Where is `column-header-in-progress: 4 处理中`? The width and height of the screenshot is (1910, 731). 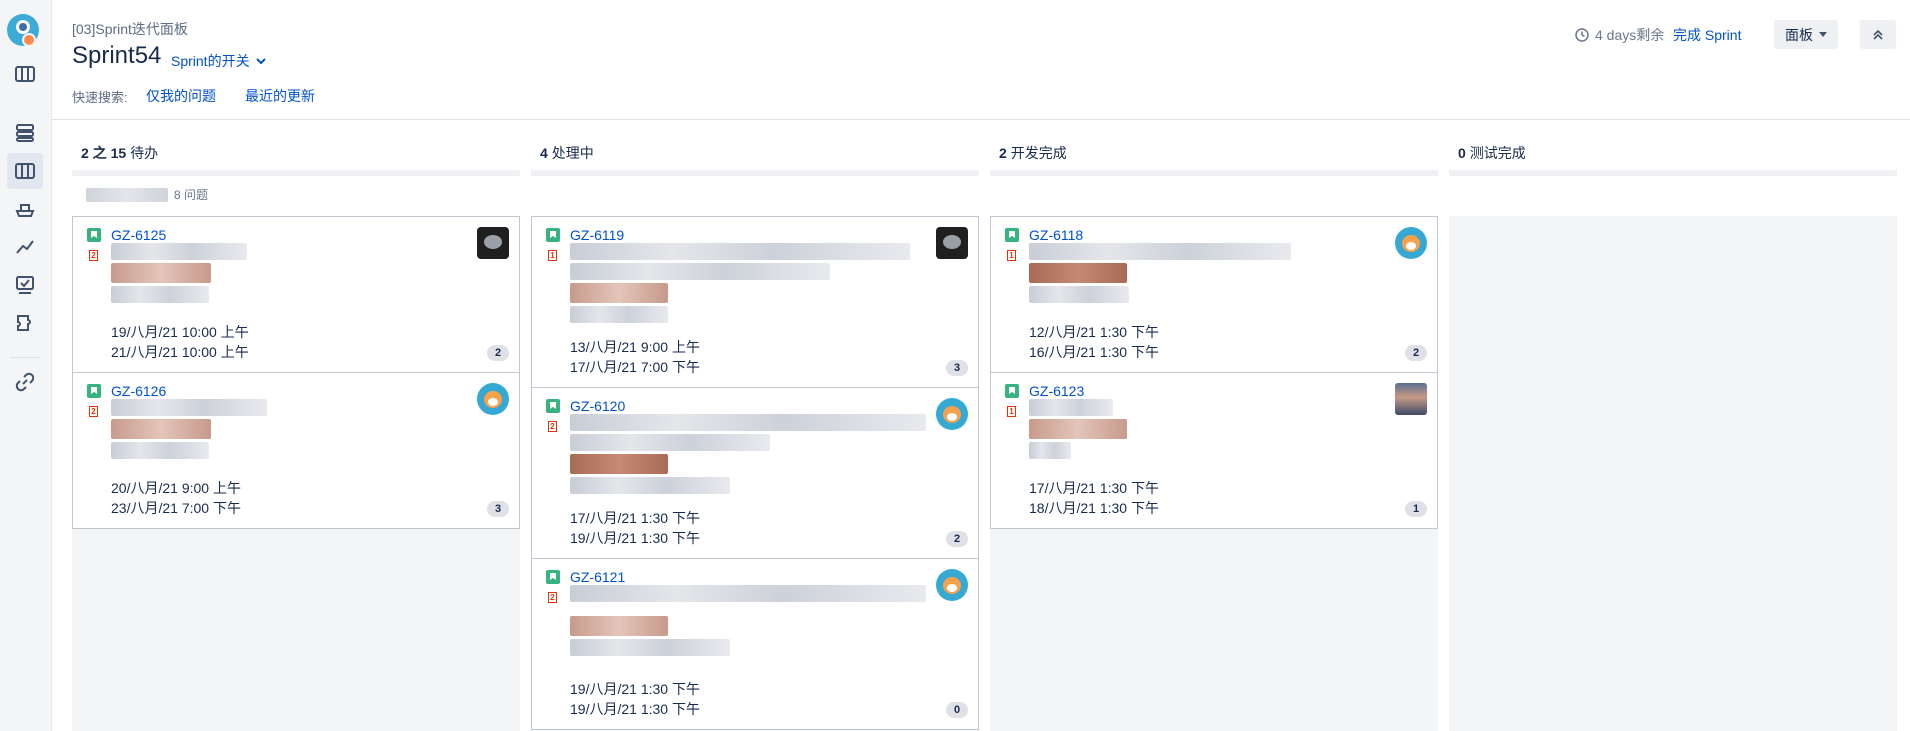
column-header-in-progress: 4 处理中 is located at coordinates (755, 156).